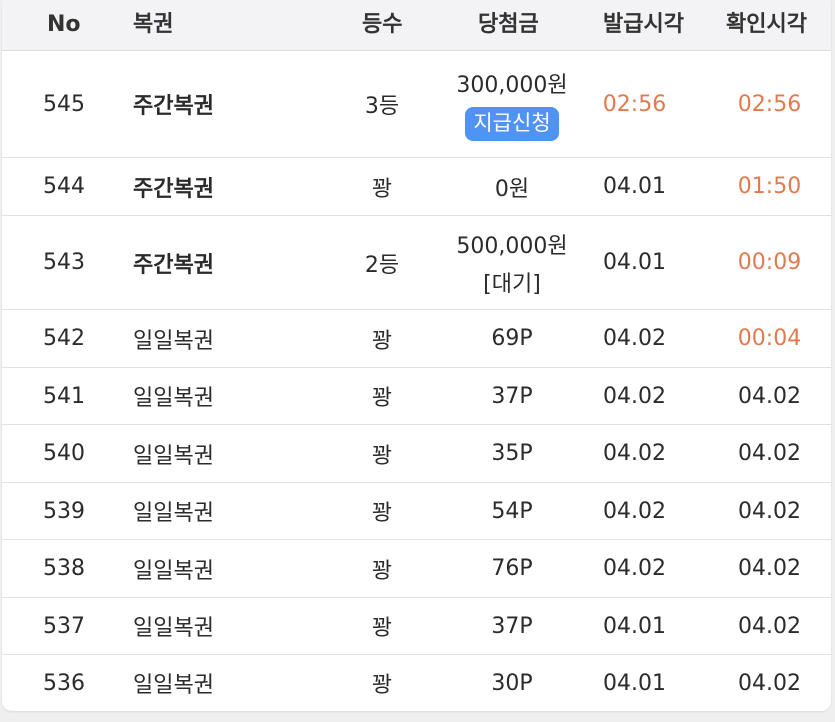 This screenshot has width=835, height=722. What do you see at coordinates (416, 569) in the screenshot?
I see `table-row: 538 일일복권 꽝 76P 04.02 04.02` at bounding box center [416, 569].